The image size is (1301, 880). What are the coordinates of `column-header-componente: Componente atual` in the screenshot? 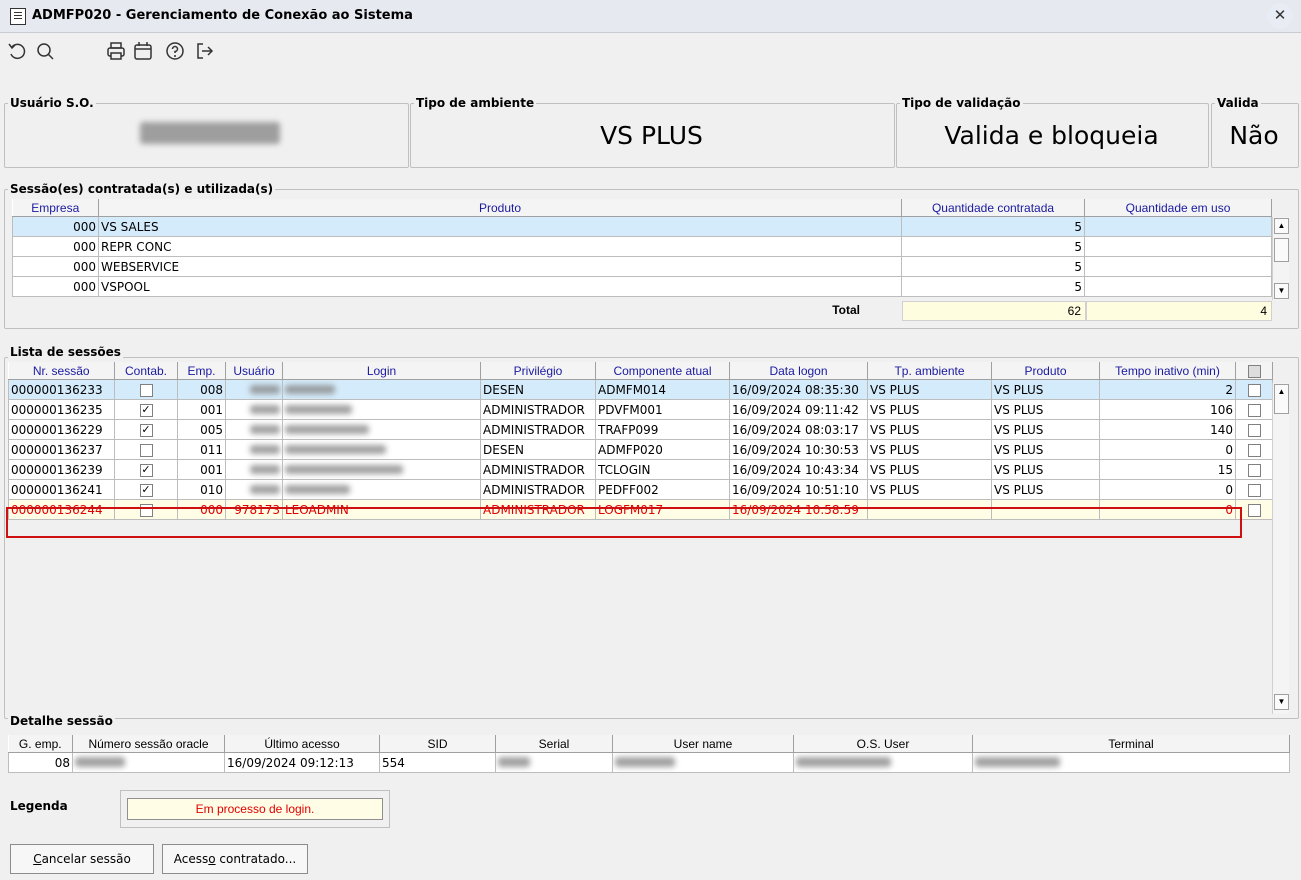 It's located at (662, 371).